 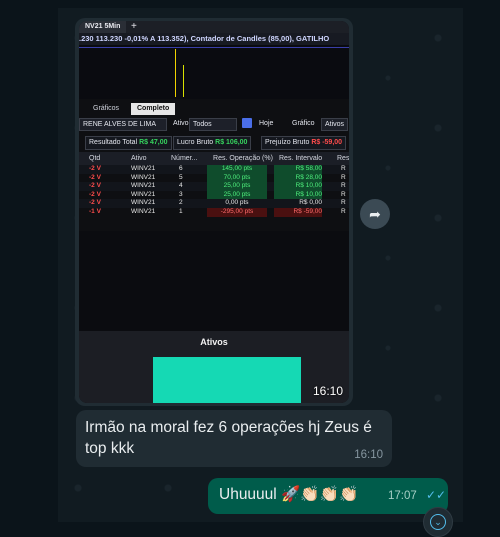 I want to click on cell-numero: 6, so click(x=181, y=168).